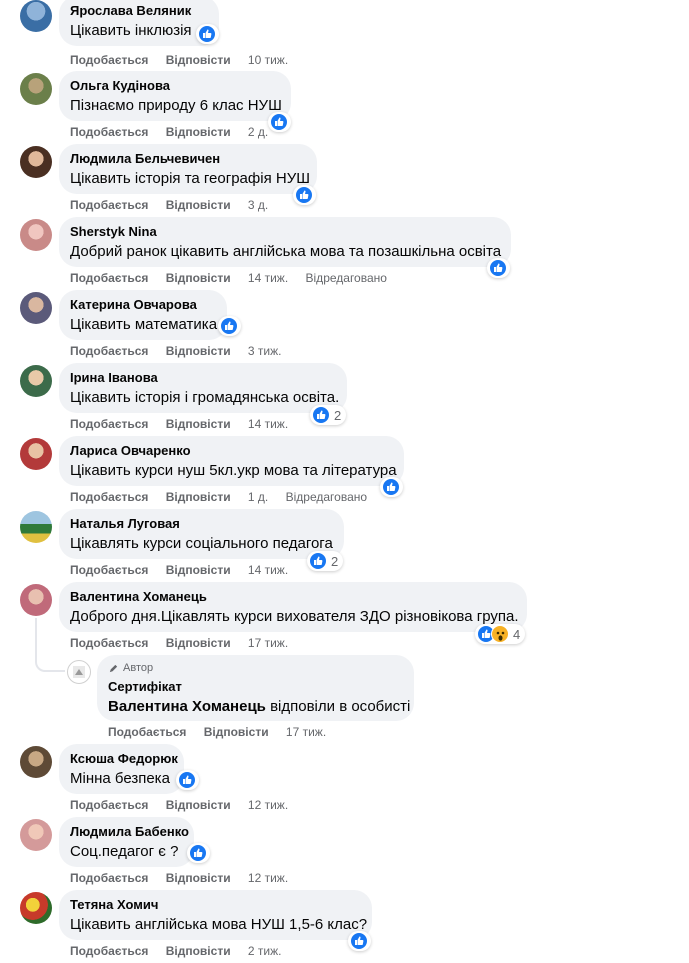  What do you see at coordinates (231, 451) in the screenshot?
I see `comment-author: Лариса Овчаренко` at bounding box center [231, 451].